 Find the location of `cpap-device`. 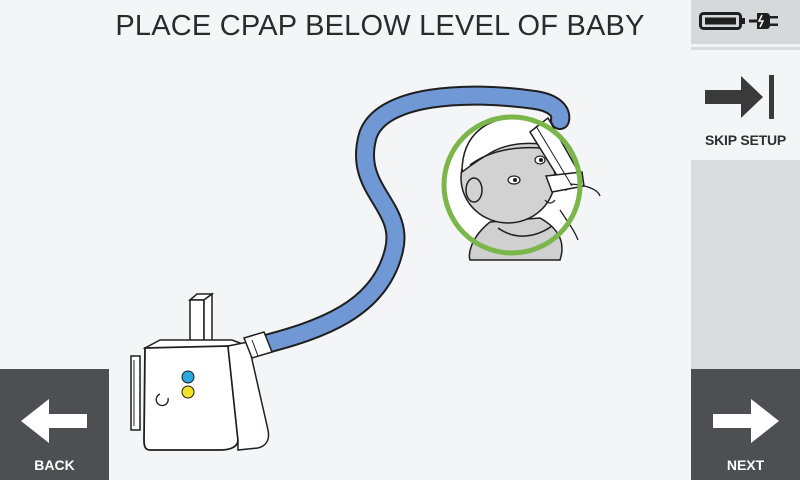

cpap-device is located at coordinates (202, 371).